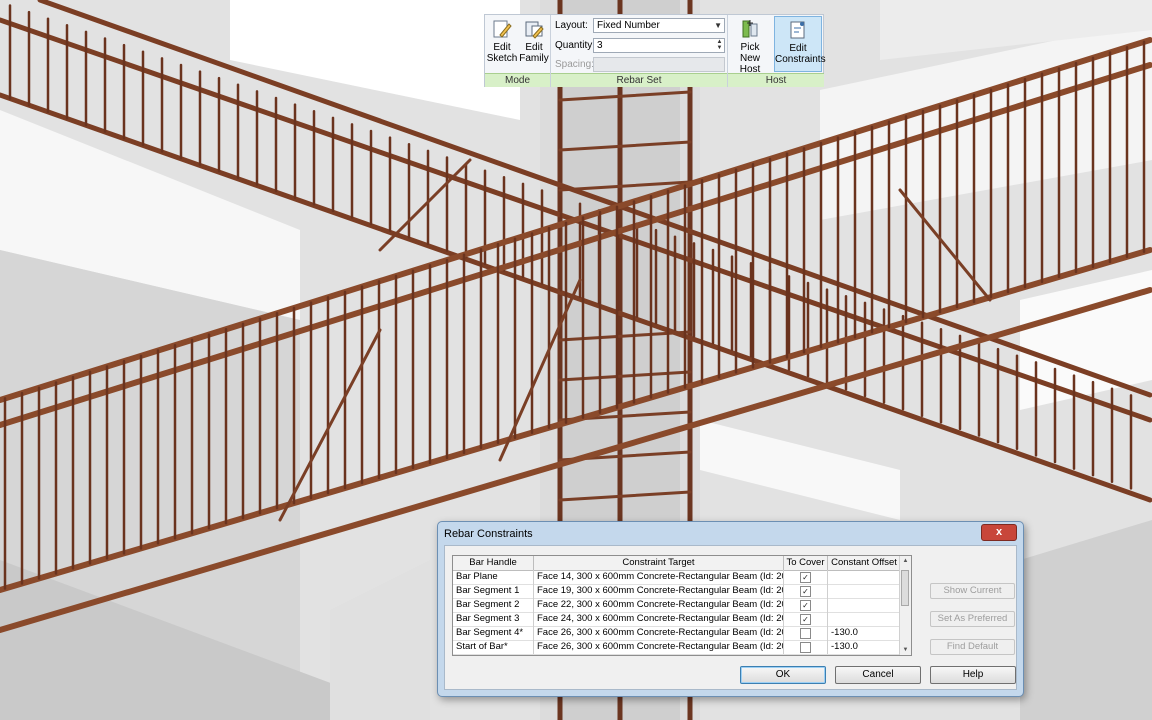 The image size is (1152, 720). What do you see at coordinates (534, 53) in the screenshot?
I see `edit-family-label: Edit Family` at bounding box center [534, 53].